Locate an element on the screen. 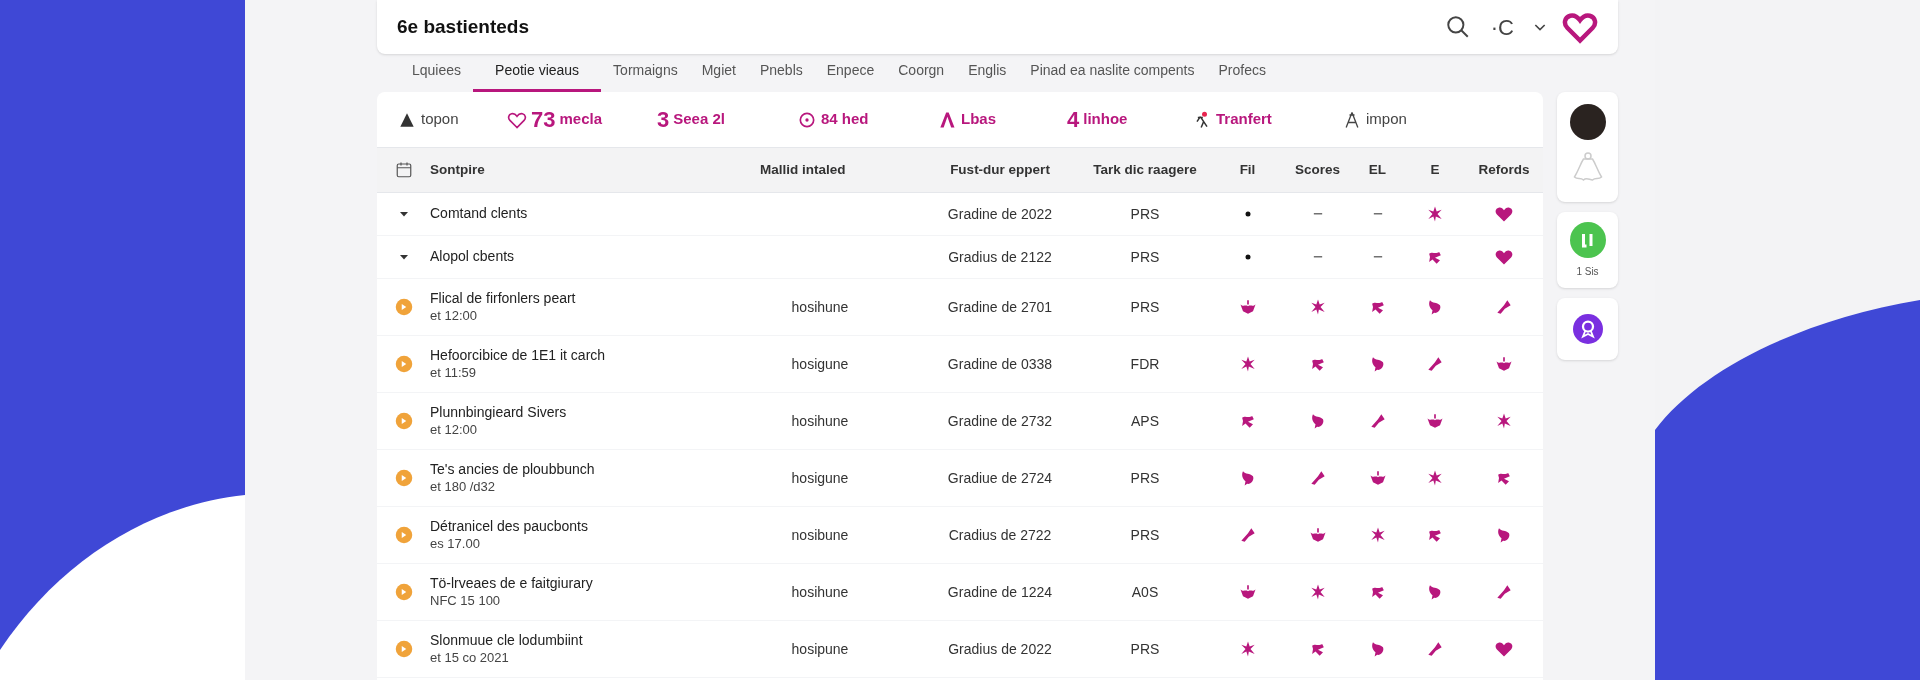 The width and height of the screenshot is (1920, 680). badge-caption: 1 Sis is located at coordinates (1587, 271).